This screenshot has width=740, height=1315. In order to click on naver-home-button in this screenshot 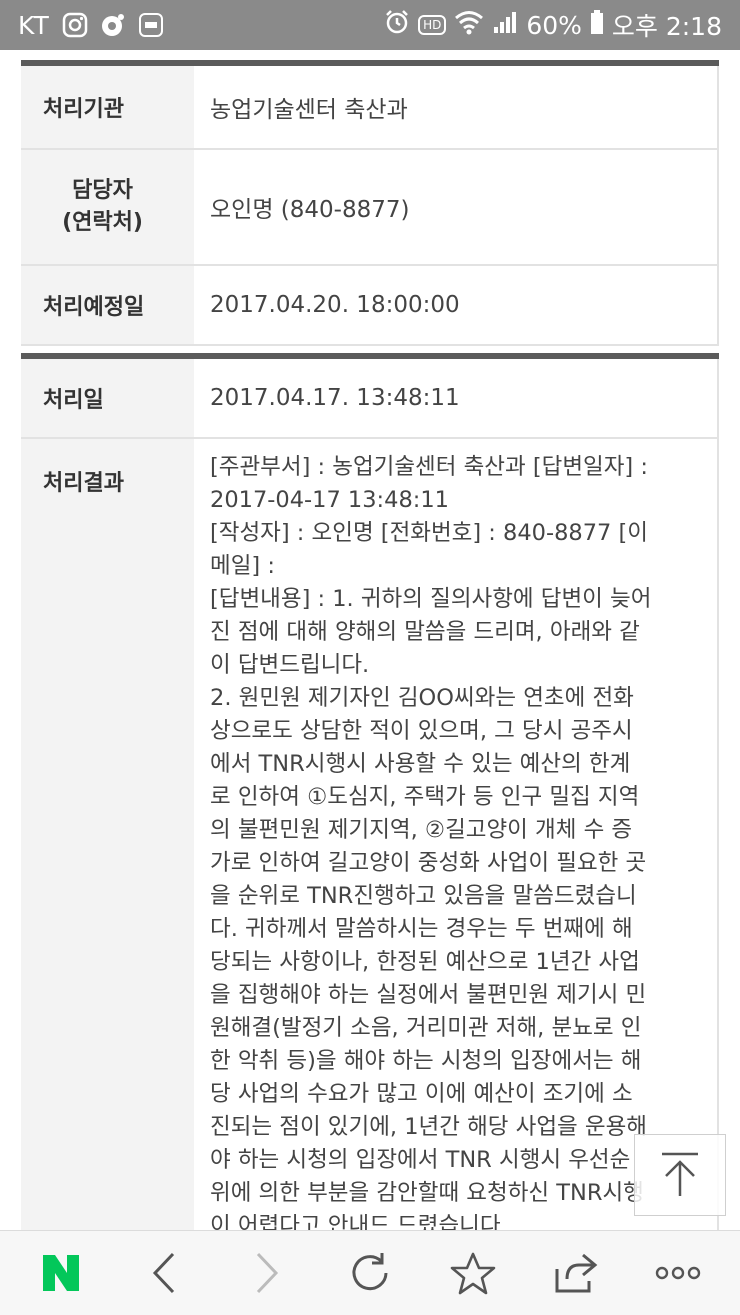, I will do `click(61, 1273)`.